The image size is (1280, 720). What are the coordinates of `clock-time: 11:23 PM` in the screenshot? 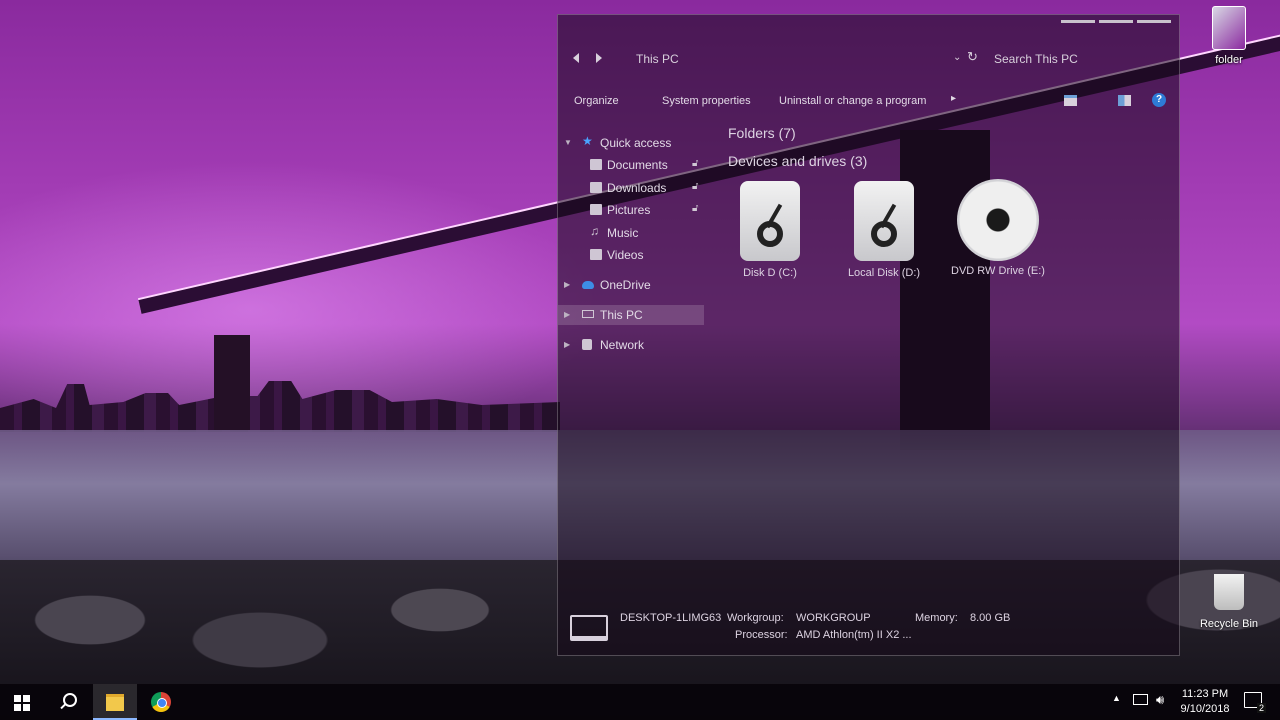 It's located at (1205, 694).